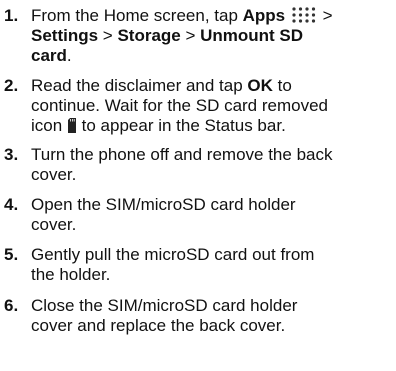 Image resolution: width=396 pixels, height=371 pixels. Describe the element at coordinates (282, 85) in the screenshot. I see `step-text-segment: to` at that location.